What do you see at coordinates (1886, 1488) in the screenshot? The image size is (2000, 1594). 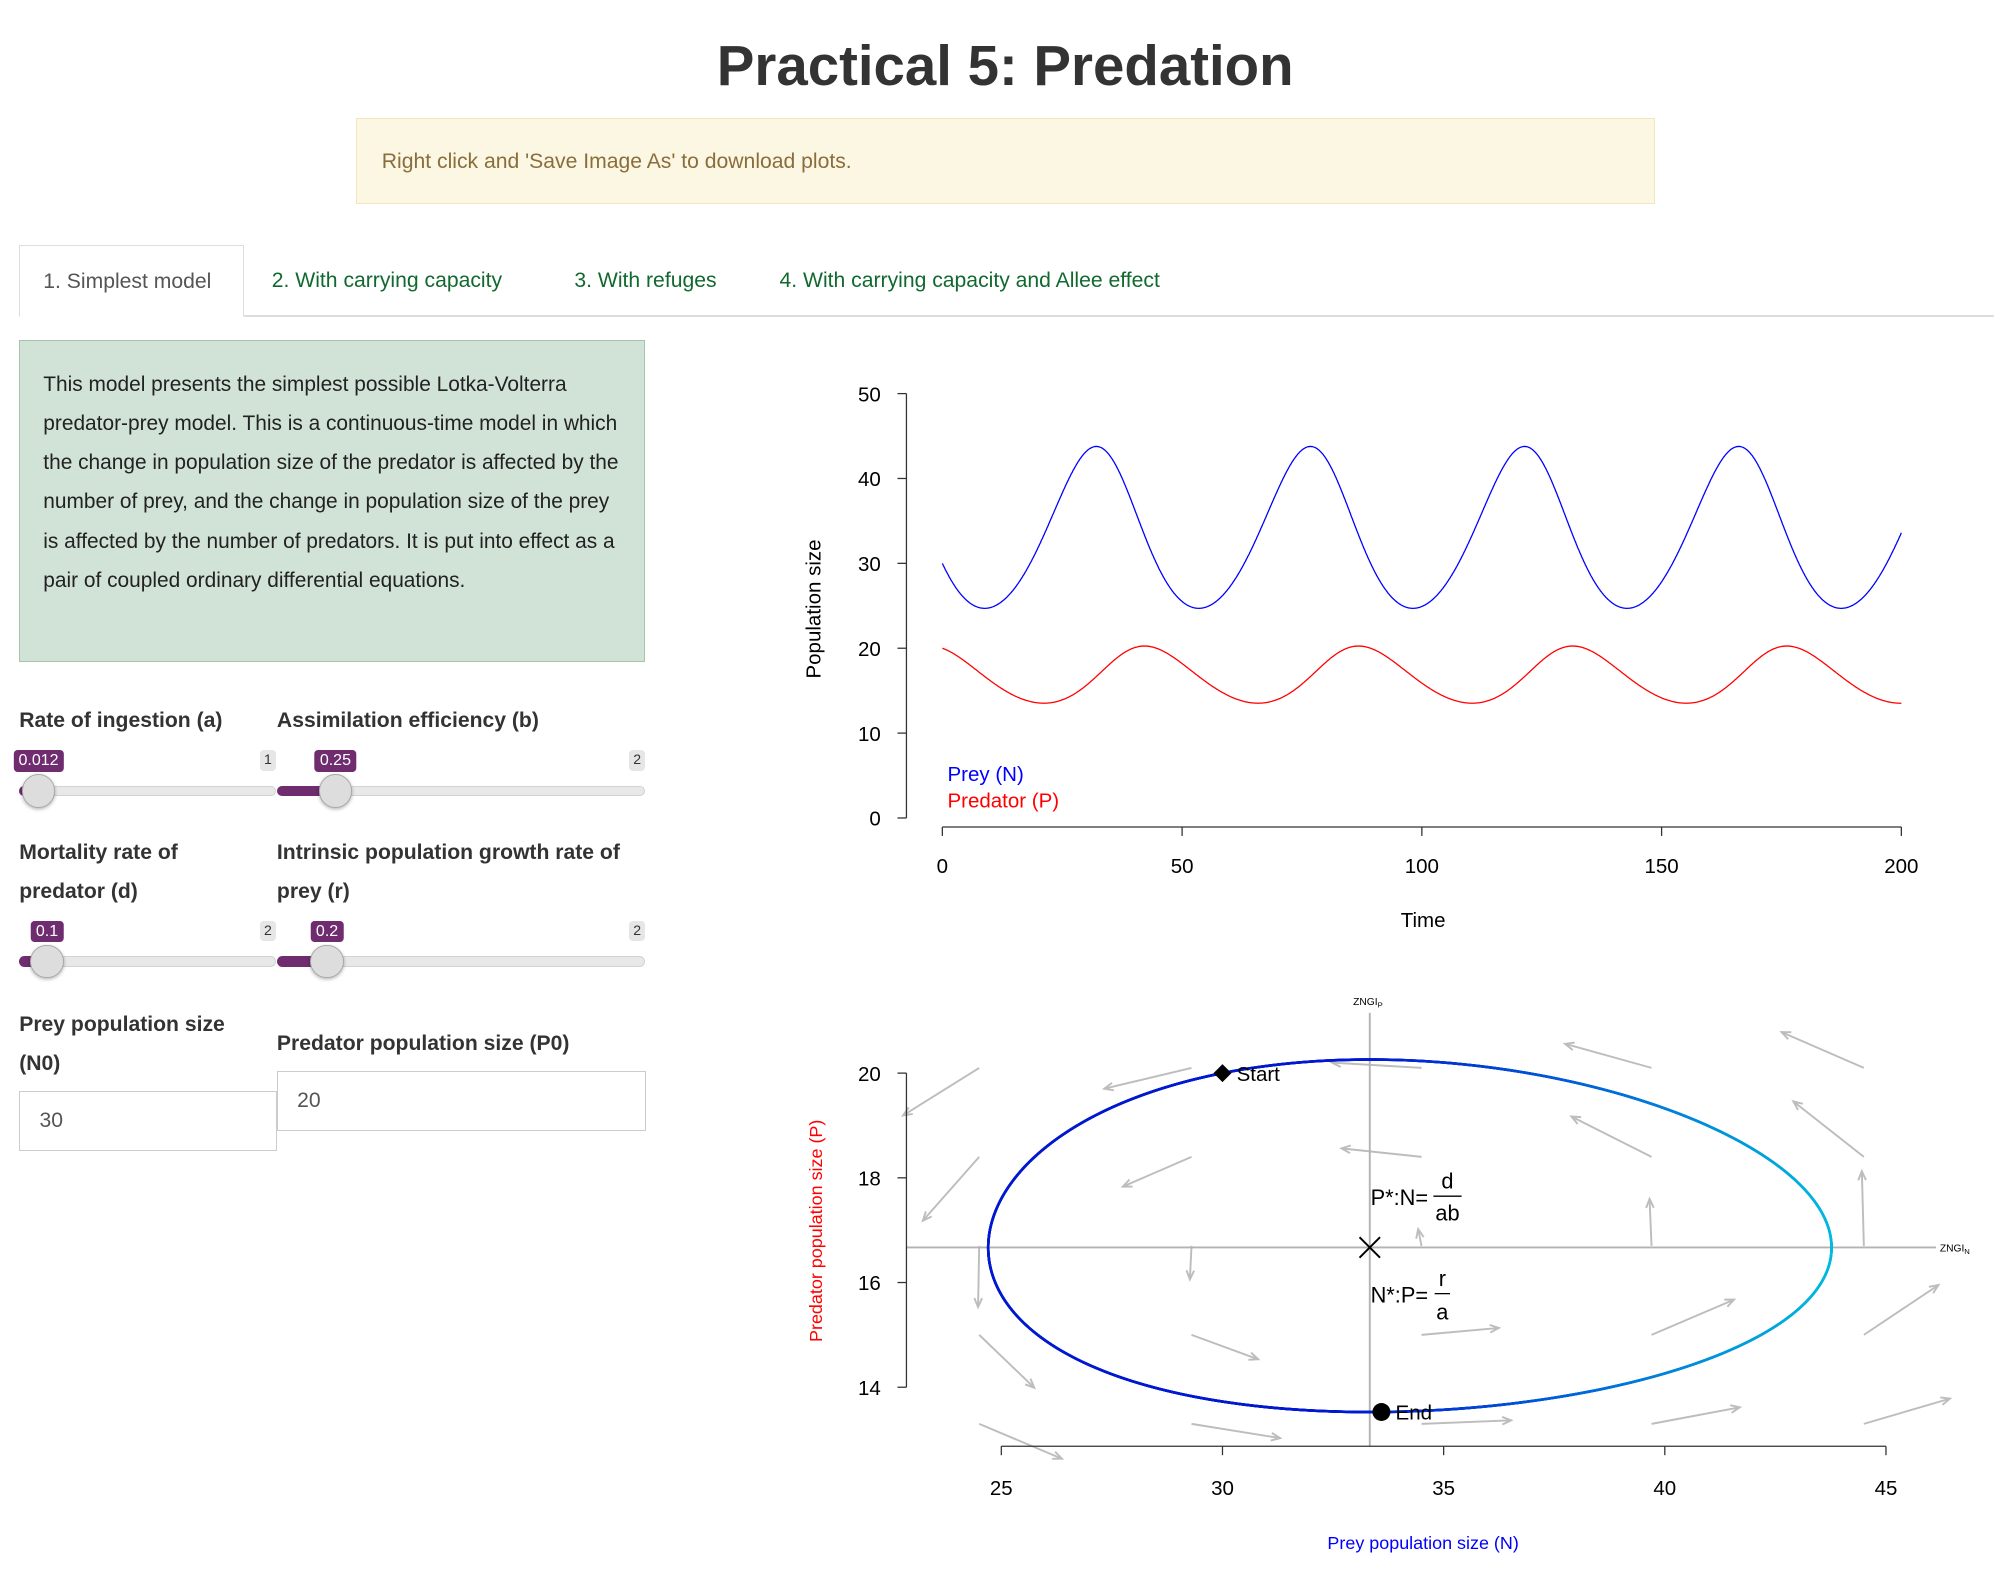 I see `x-tick-label: 45` at bounding box center [1886, 1488].